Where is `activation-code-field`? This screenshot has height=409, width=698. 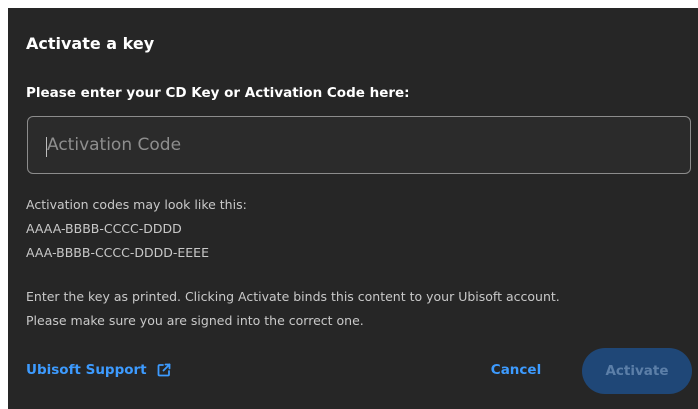 activation-code-field is located at coordinates (359, 145).